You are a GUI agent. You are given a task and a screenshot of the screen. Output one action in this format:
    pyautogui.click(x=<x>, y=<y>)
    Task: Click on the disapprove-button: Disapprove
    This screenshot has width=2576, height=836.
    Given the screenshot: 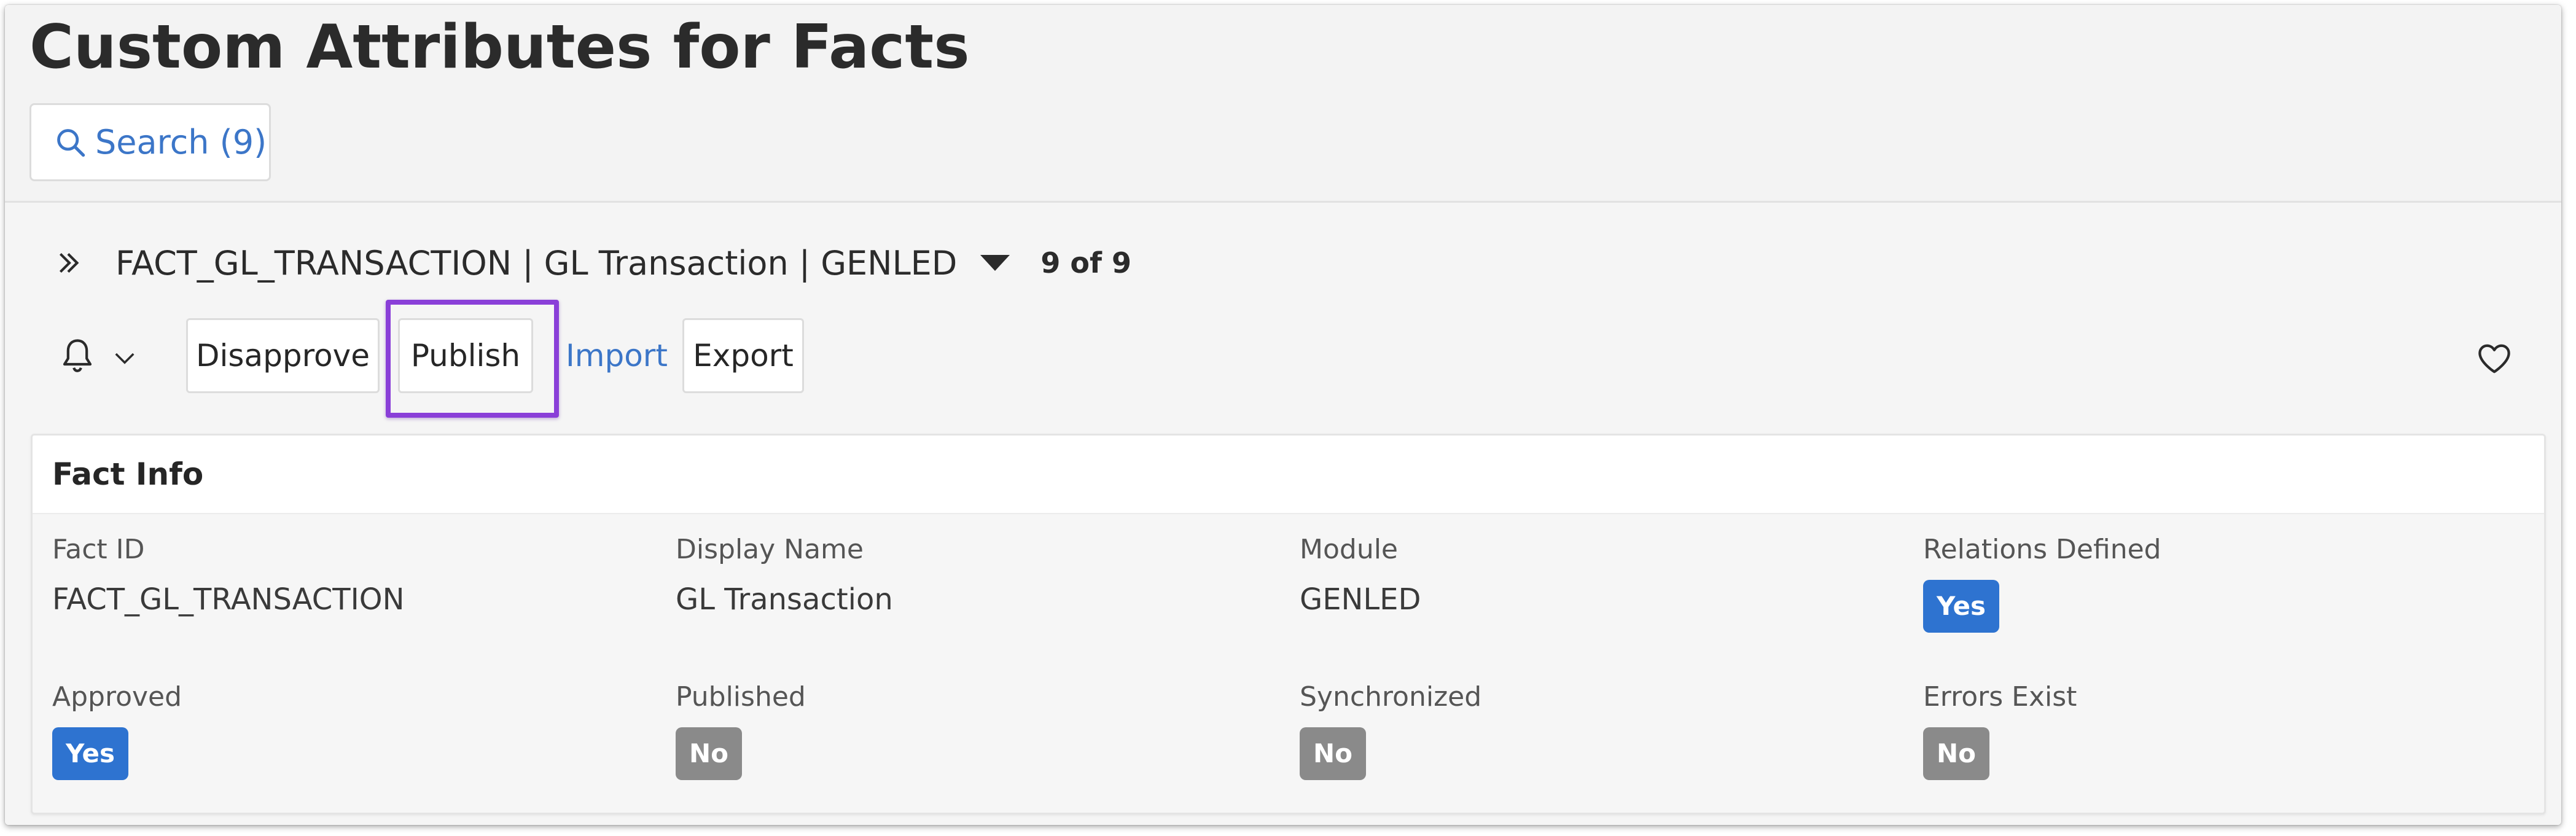 What is the action you would take?
    pyautogui.click(x=283, y=356)
    